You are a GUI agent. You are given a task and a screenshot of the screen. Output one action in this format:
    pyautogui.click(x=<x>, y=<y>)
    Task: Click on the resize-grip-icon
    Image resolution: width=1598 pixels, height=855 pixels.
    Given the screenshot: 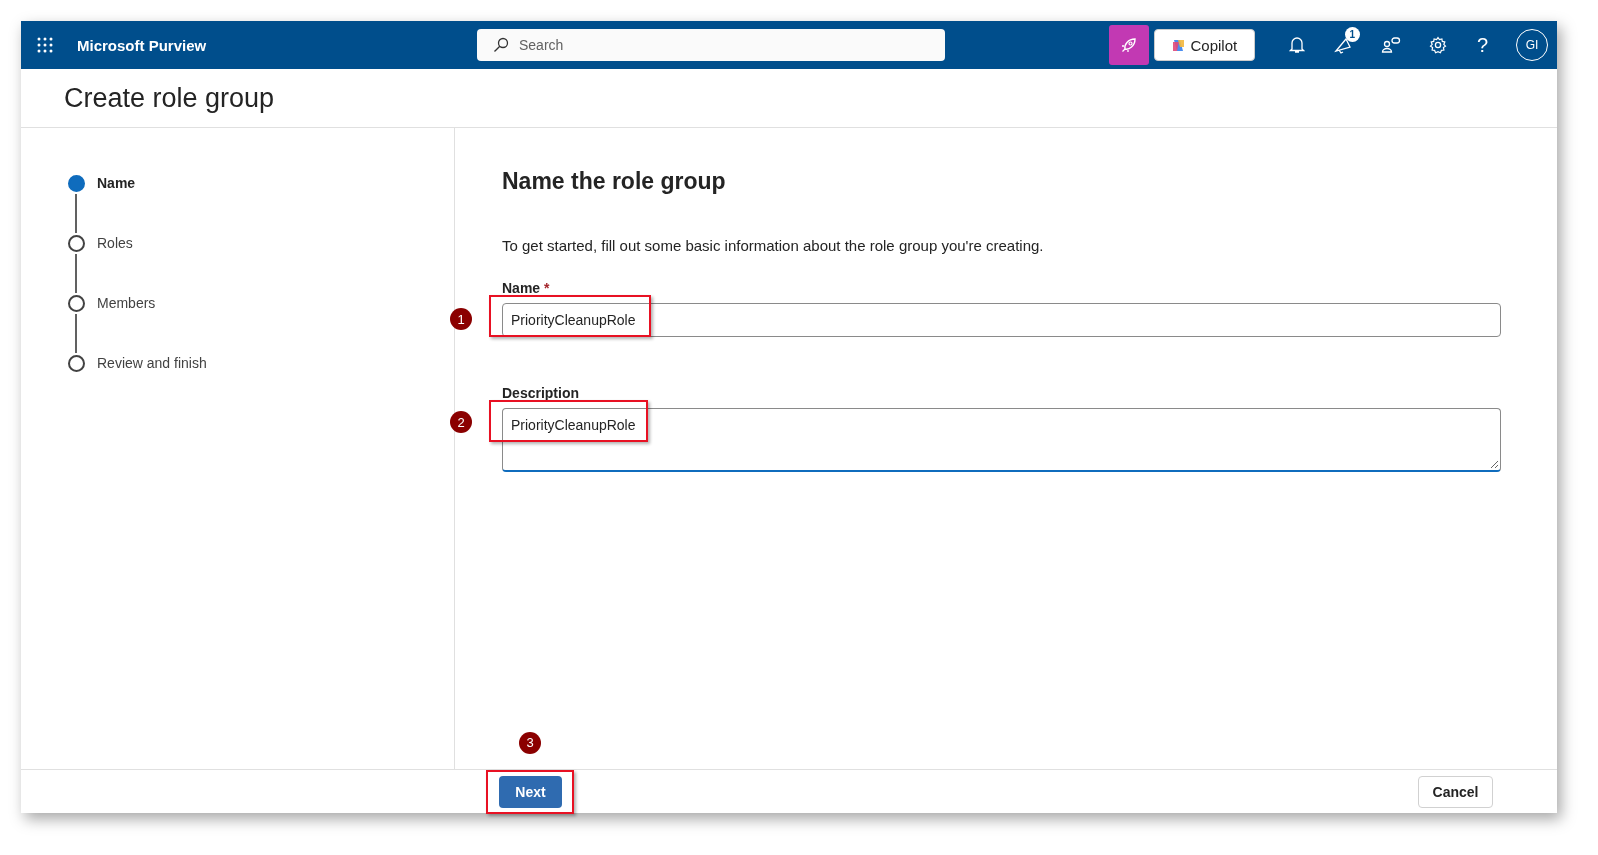 What is the action you would take?
    pyautogui.click(x=1494, y=464)
    